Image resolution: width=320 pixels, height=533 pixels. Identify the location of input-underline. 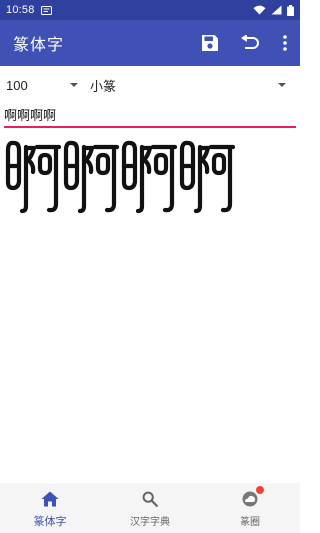
(150, 127).